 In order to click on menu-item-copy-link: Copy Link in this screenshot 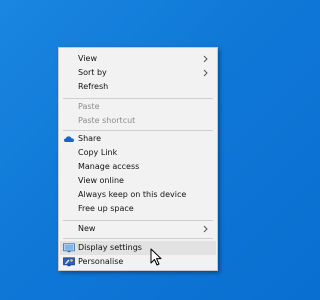, I will do `click(138, 153)`.